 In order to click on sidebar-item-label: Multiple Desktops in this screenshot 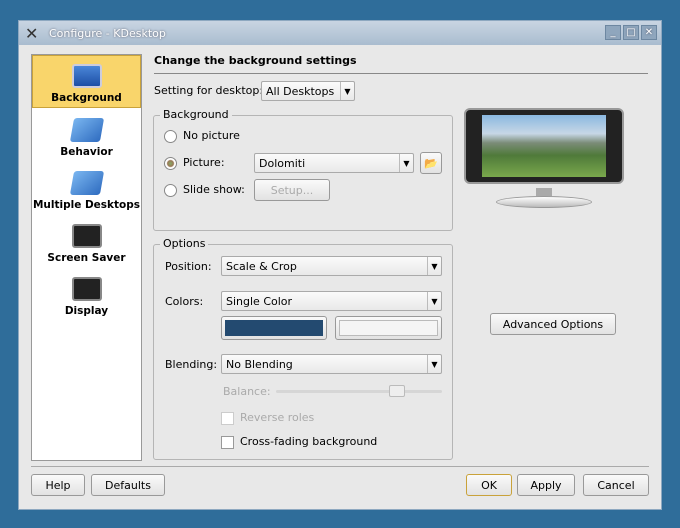, I will do `click(86, 205)`.